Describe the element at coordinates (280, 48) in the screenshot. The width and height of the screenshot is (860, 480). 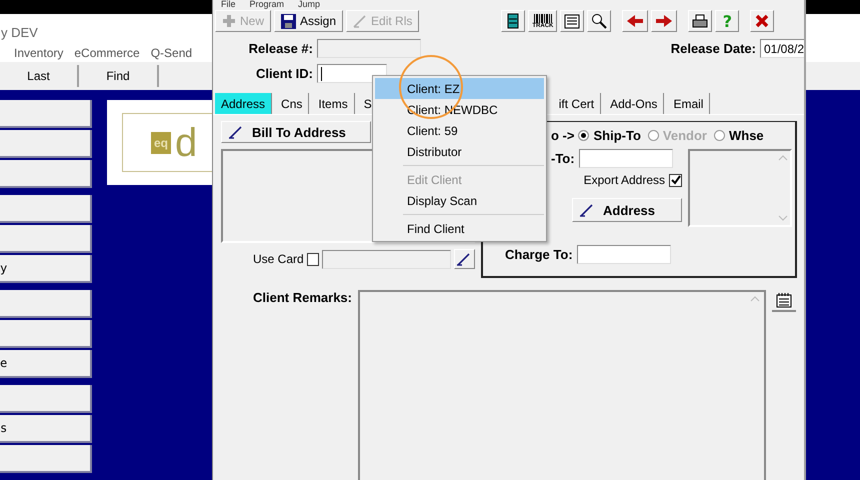
I see `field-label: Release #:` at that location.